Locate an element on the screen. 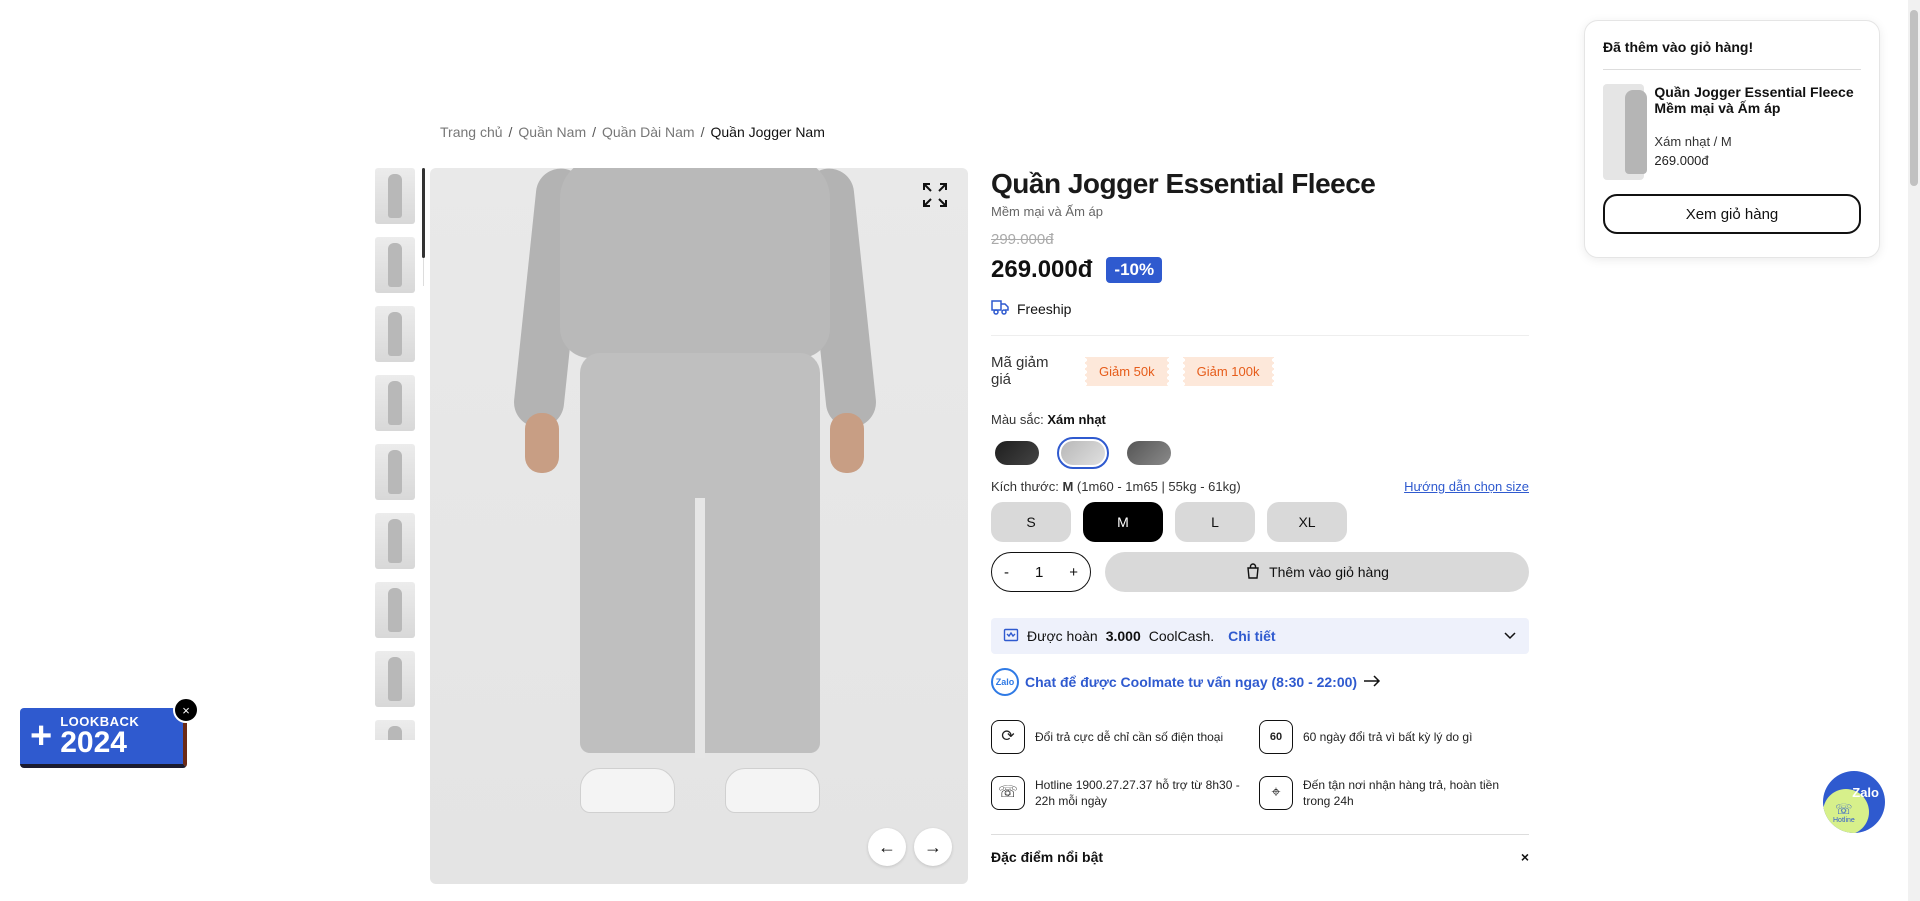 The image size is (1920, 901). highlights-title: Đặc điểm nổi bật is located at coordinates (1047, 857).